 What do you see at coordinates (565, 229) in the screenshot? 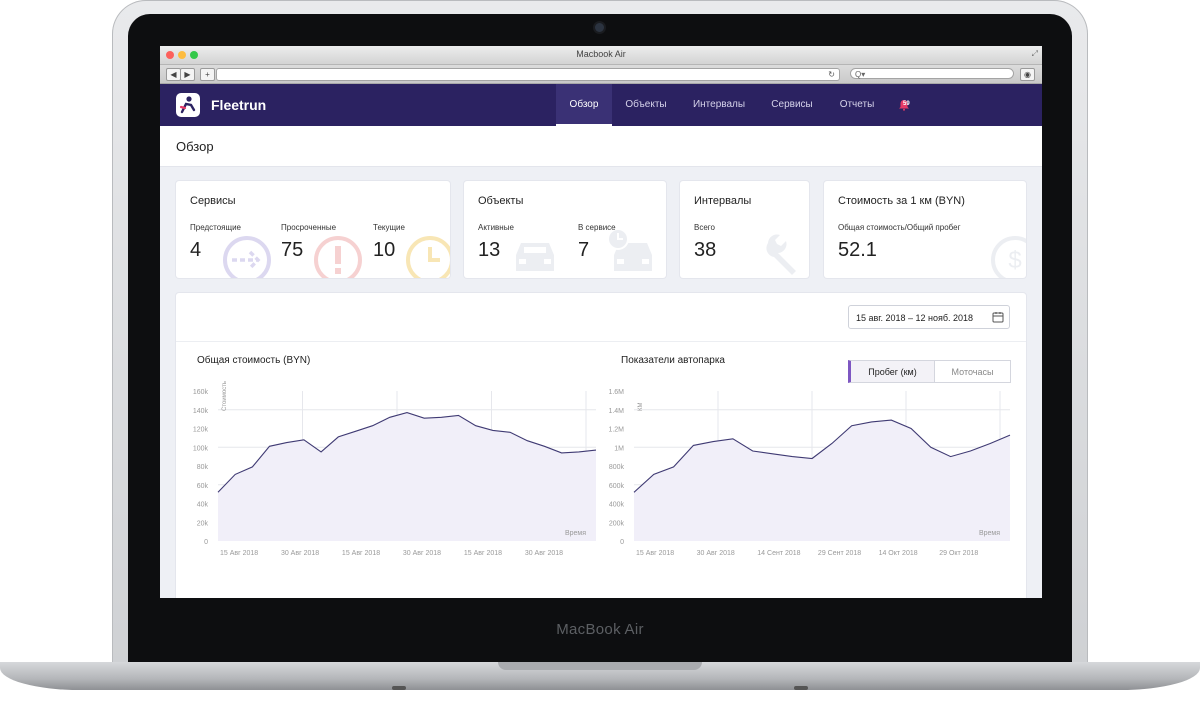
I see `objects-summary-card: Объекты Активные 13 В сервисе 7` at bounding box center [565, 229].